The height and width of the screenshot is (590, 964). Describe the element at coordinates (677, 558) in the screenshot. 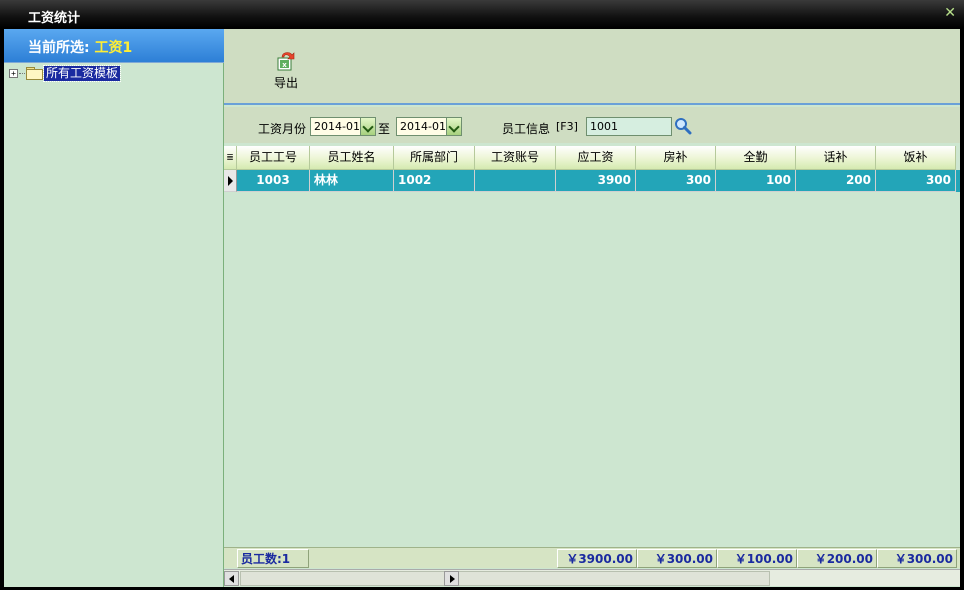

I see `housing-total: ￥300.00` at that location.